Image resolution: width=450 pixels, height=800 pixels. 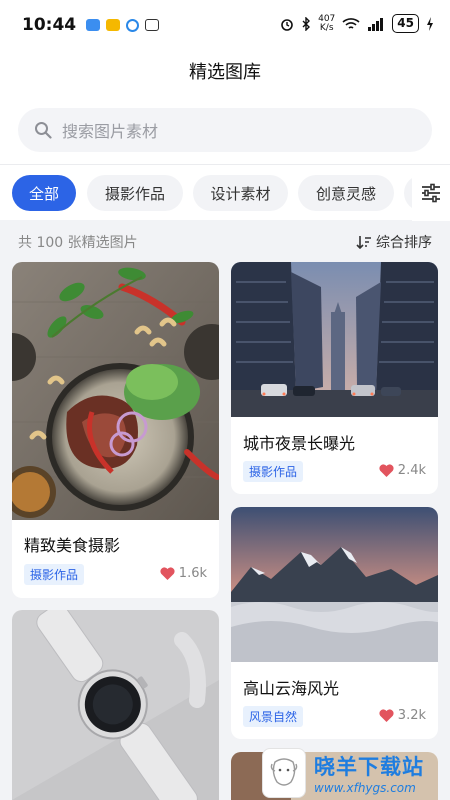 What do you see at coordinates (334, 584) in the screenshot?
I see `mountain-photo` at bounding box center [334, 584].